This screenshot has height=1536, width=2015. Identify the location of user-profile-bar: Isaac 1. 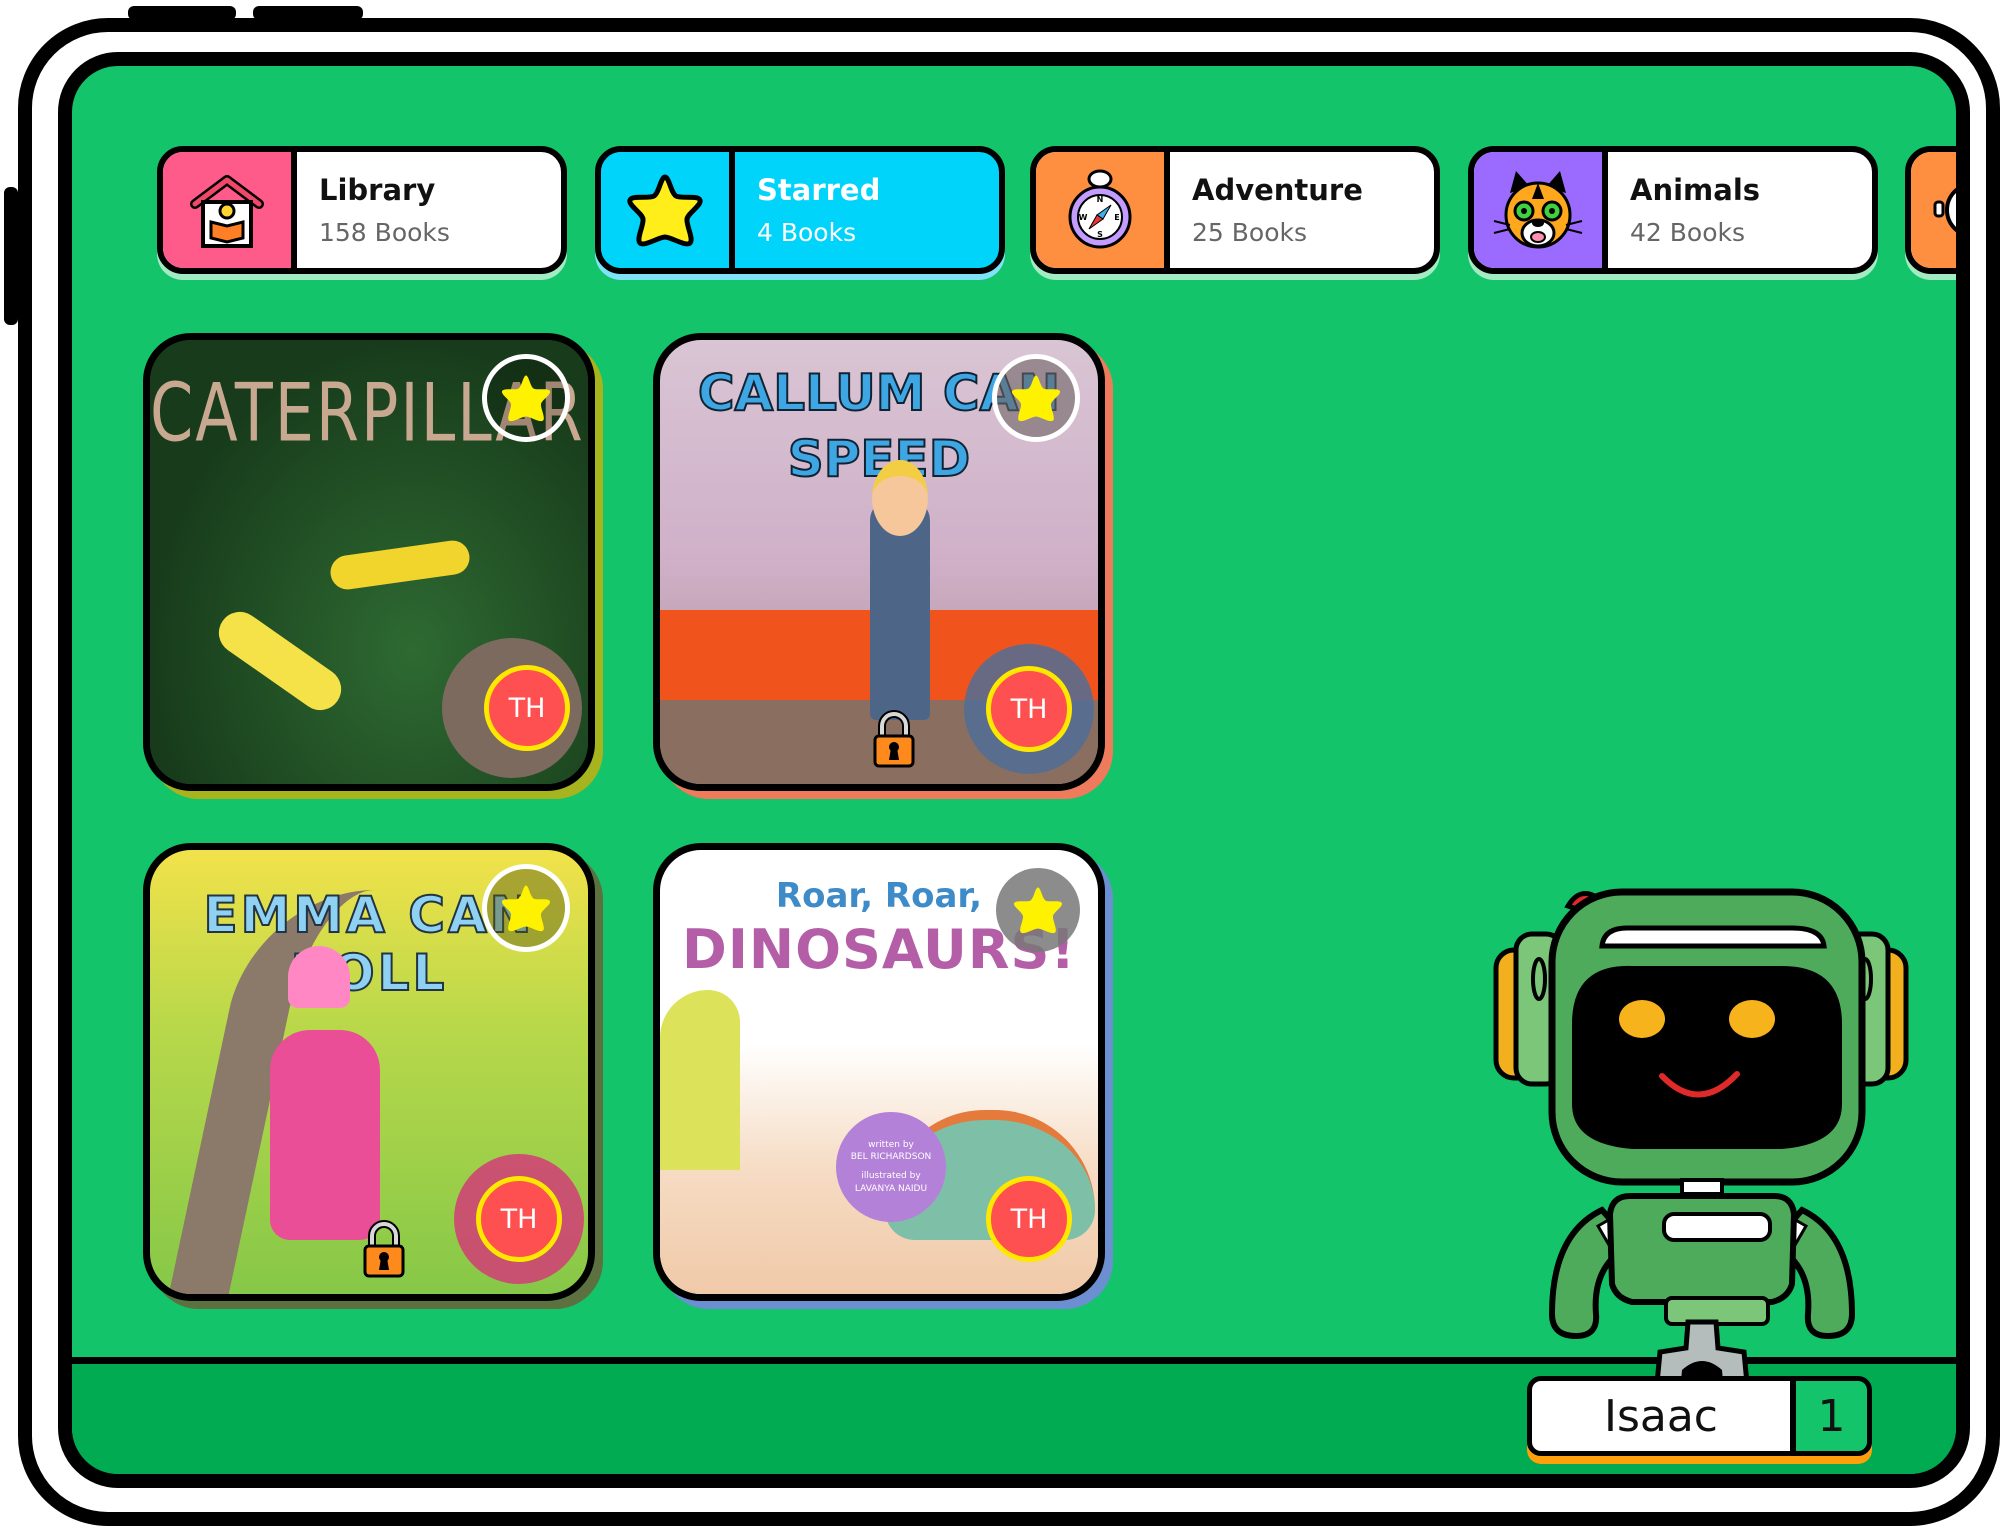
(1699, 1416).